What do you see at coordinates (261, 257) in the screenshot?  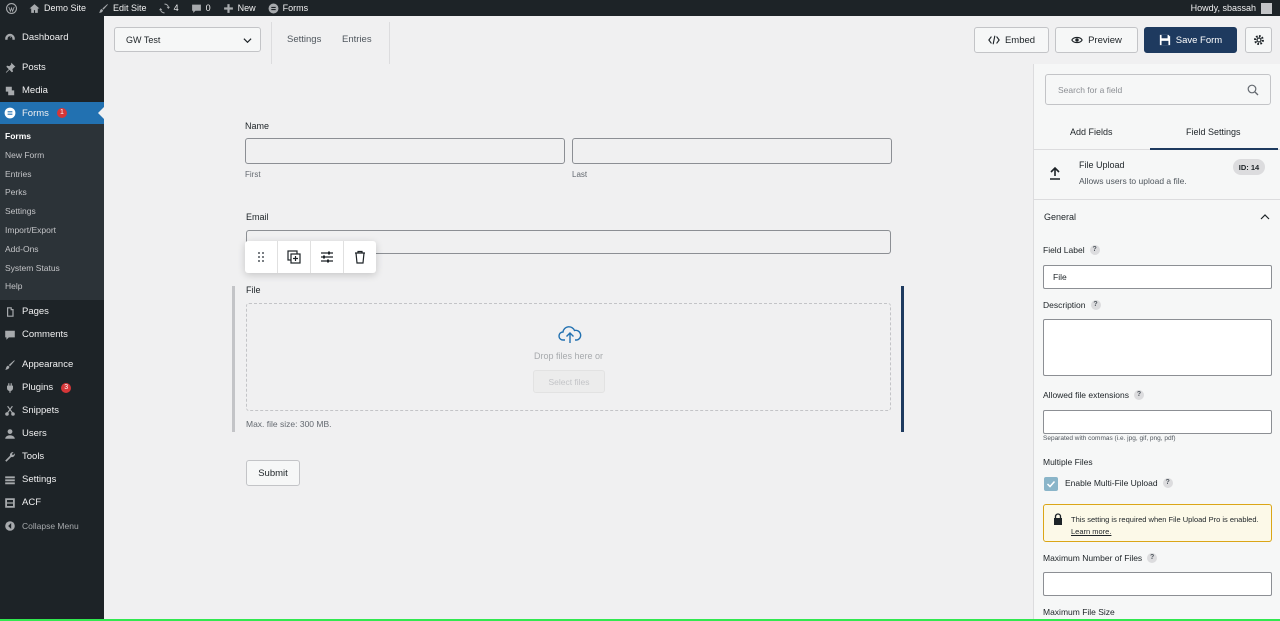 I see `drag-handle` at bounding box center [261, 257].